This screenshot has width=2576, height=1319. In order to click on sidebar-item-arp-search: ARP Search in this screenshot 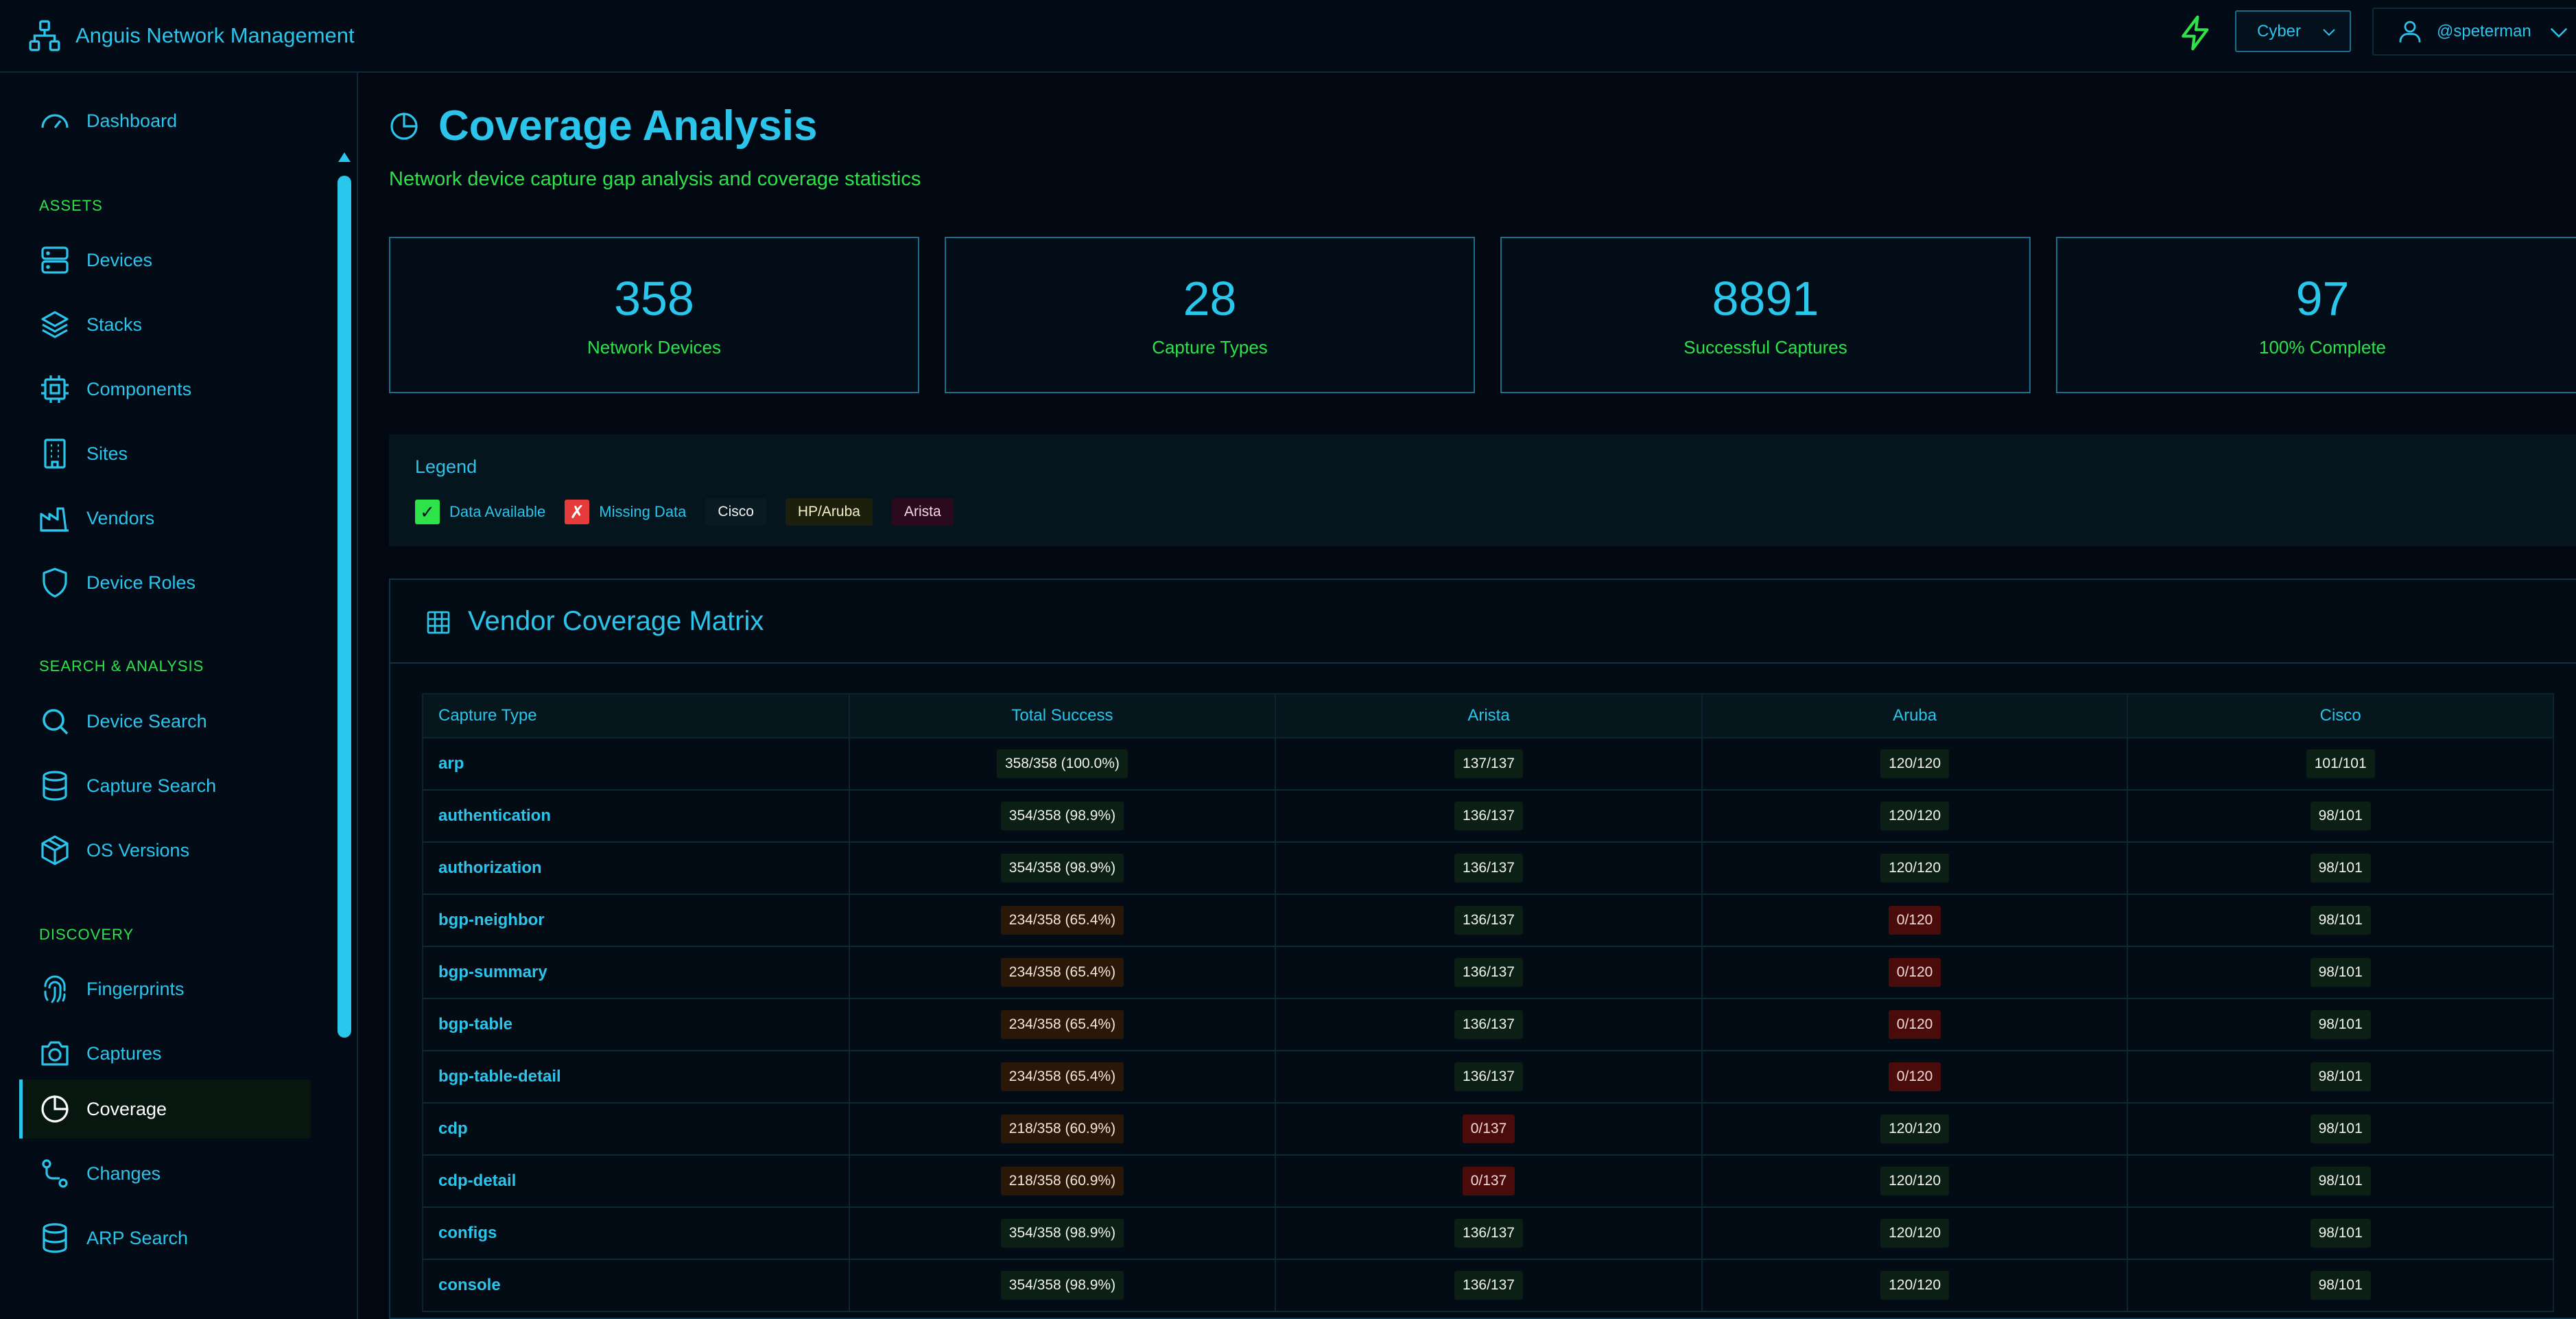, I will do `click(165, 1238)`.